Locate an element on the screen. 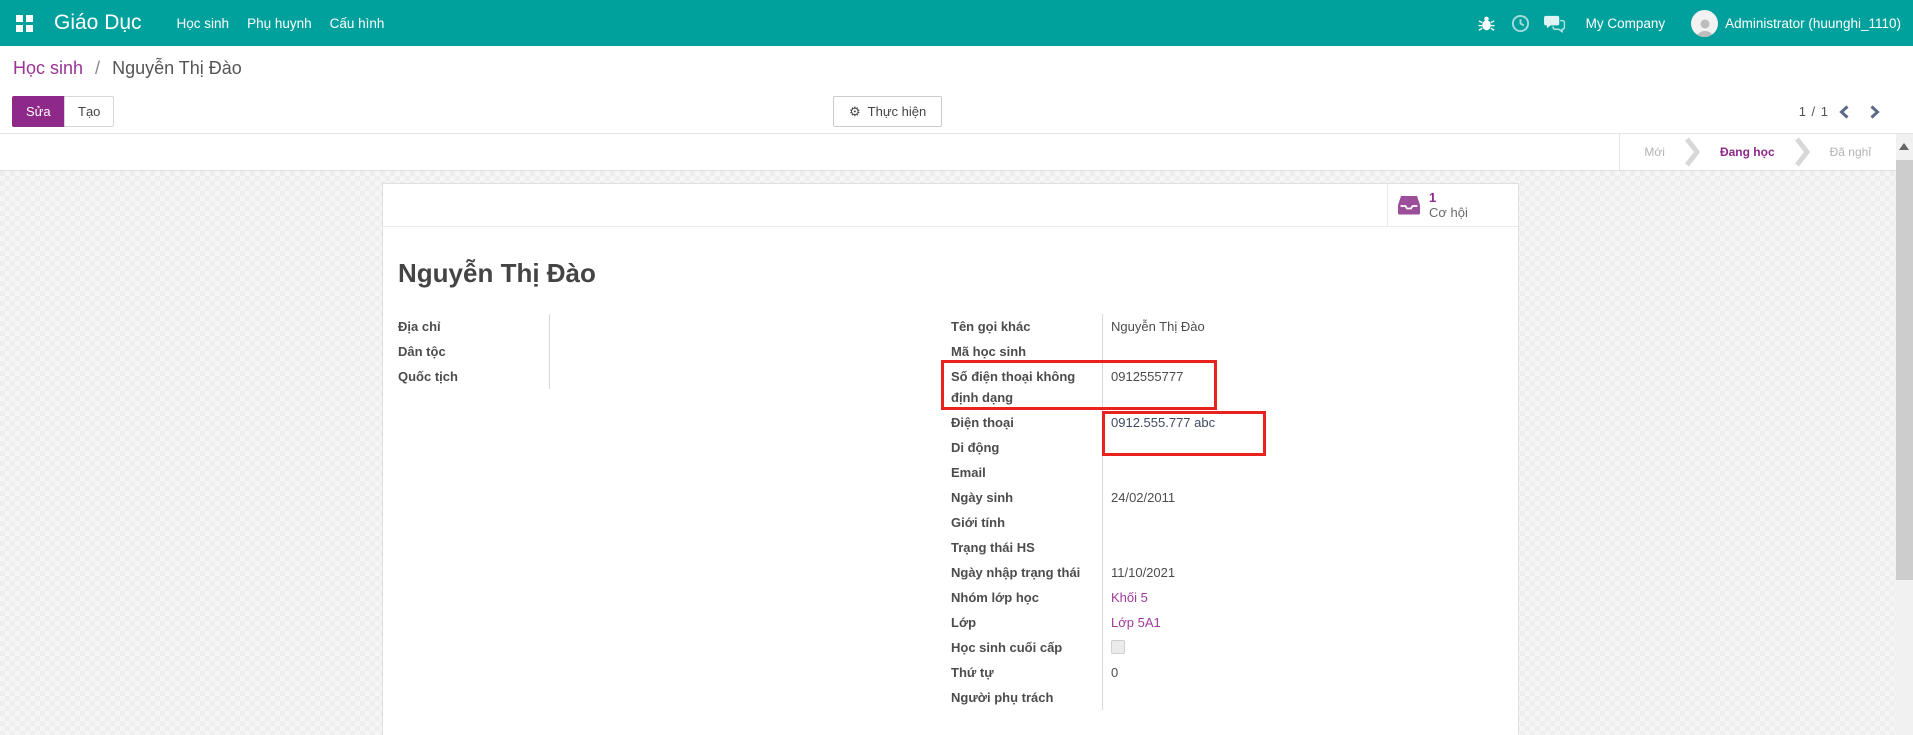  apps-menu-button is located at coordinates (24, 23).